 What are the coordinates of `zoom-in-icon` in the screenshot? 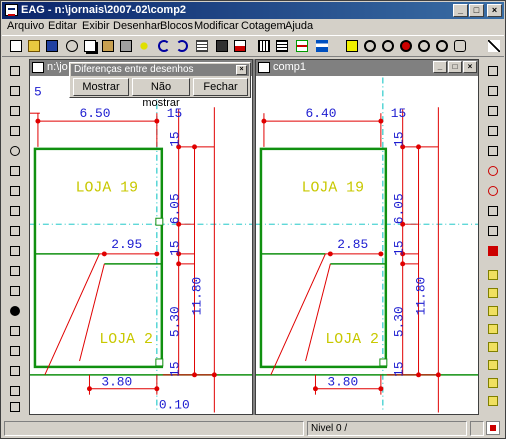 It's located at (370, 46).